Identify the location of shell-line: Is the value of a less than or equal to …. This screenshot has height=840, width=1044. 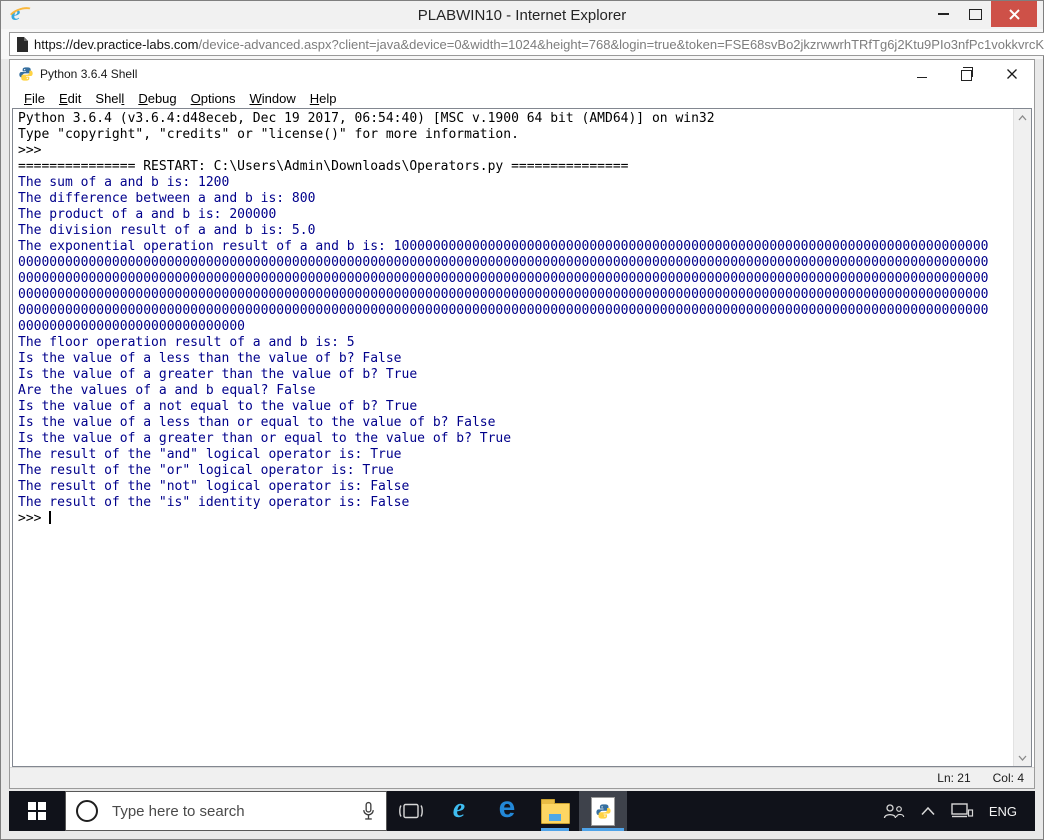
(257, 422).